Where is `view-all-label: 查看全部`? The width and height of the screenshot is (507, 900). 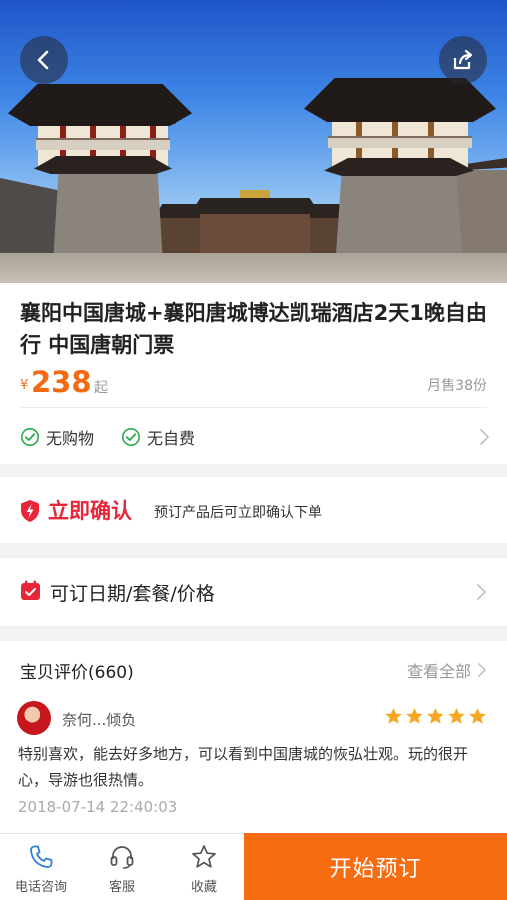
view-all-label: 查看全部 is located at coordinates (438, 671).